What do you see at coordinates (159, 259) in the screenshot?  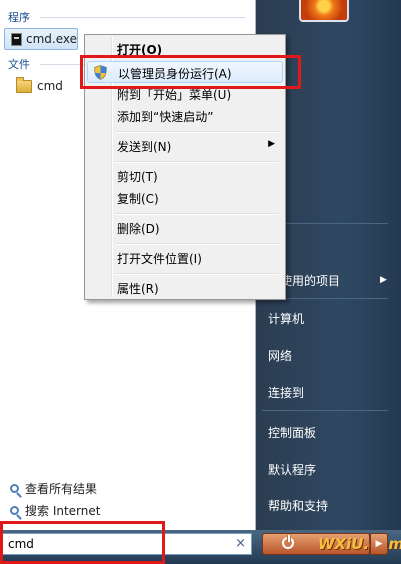 I see `menu-item-label: 打开文件位置(I)` at bounding box center [159, 259].